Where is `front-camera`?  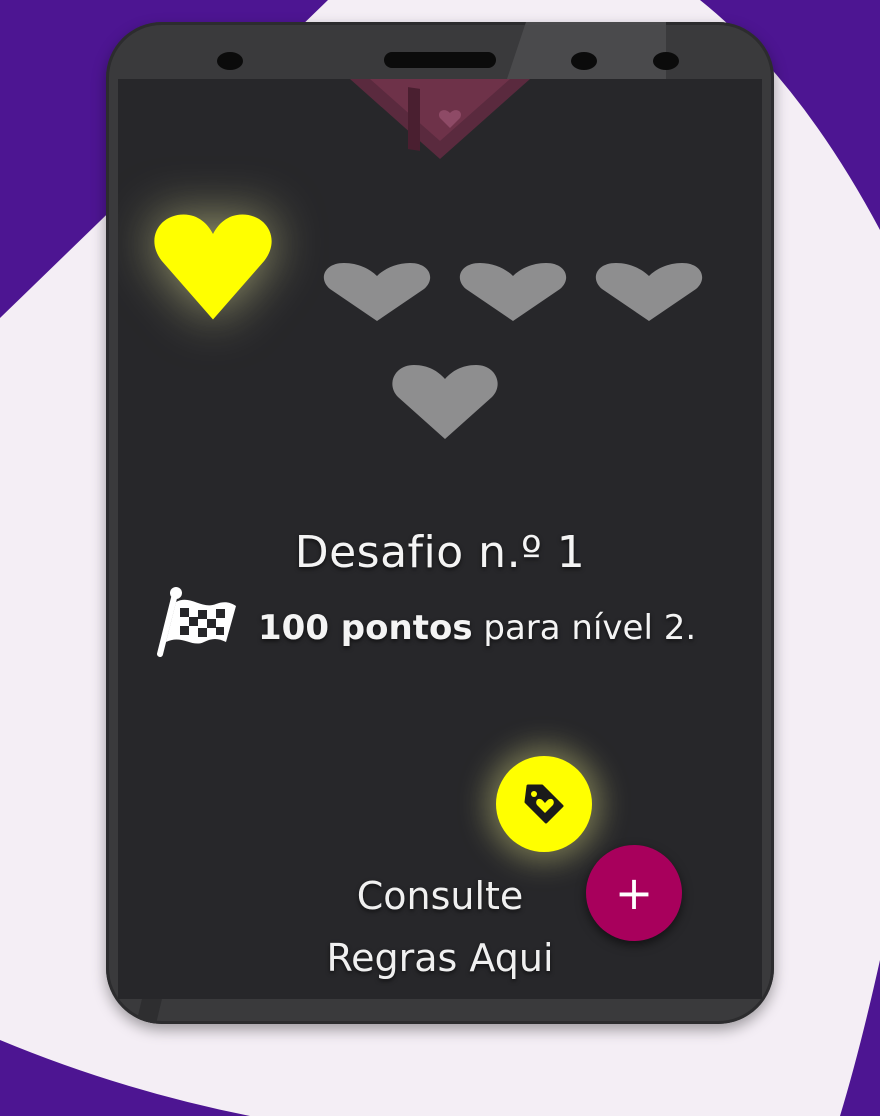
front-camera is located at coordinates (230, 61).